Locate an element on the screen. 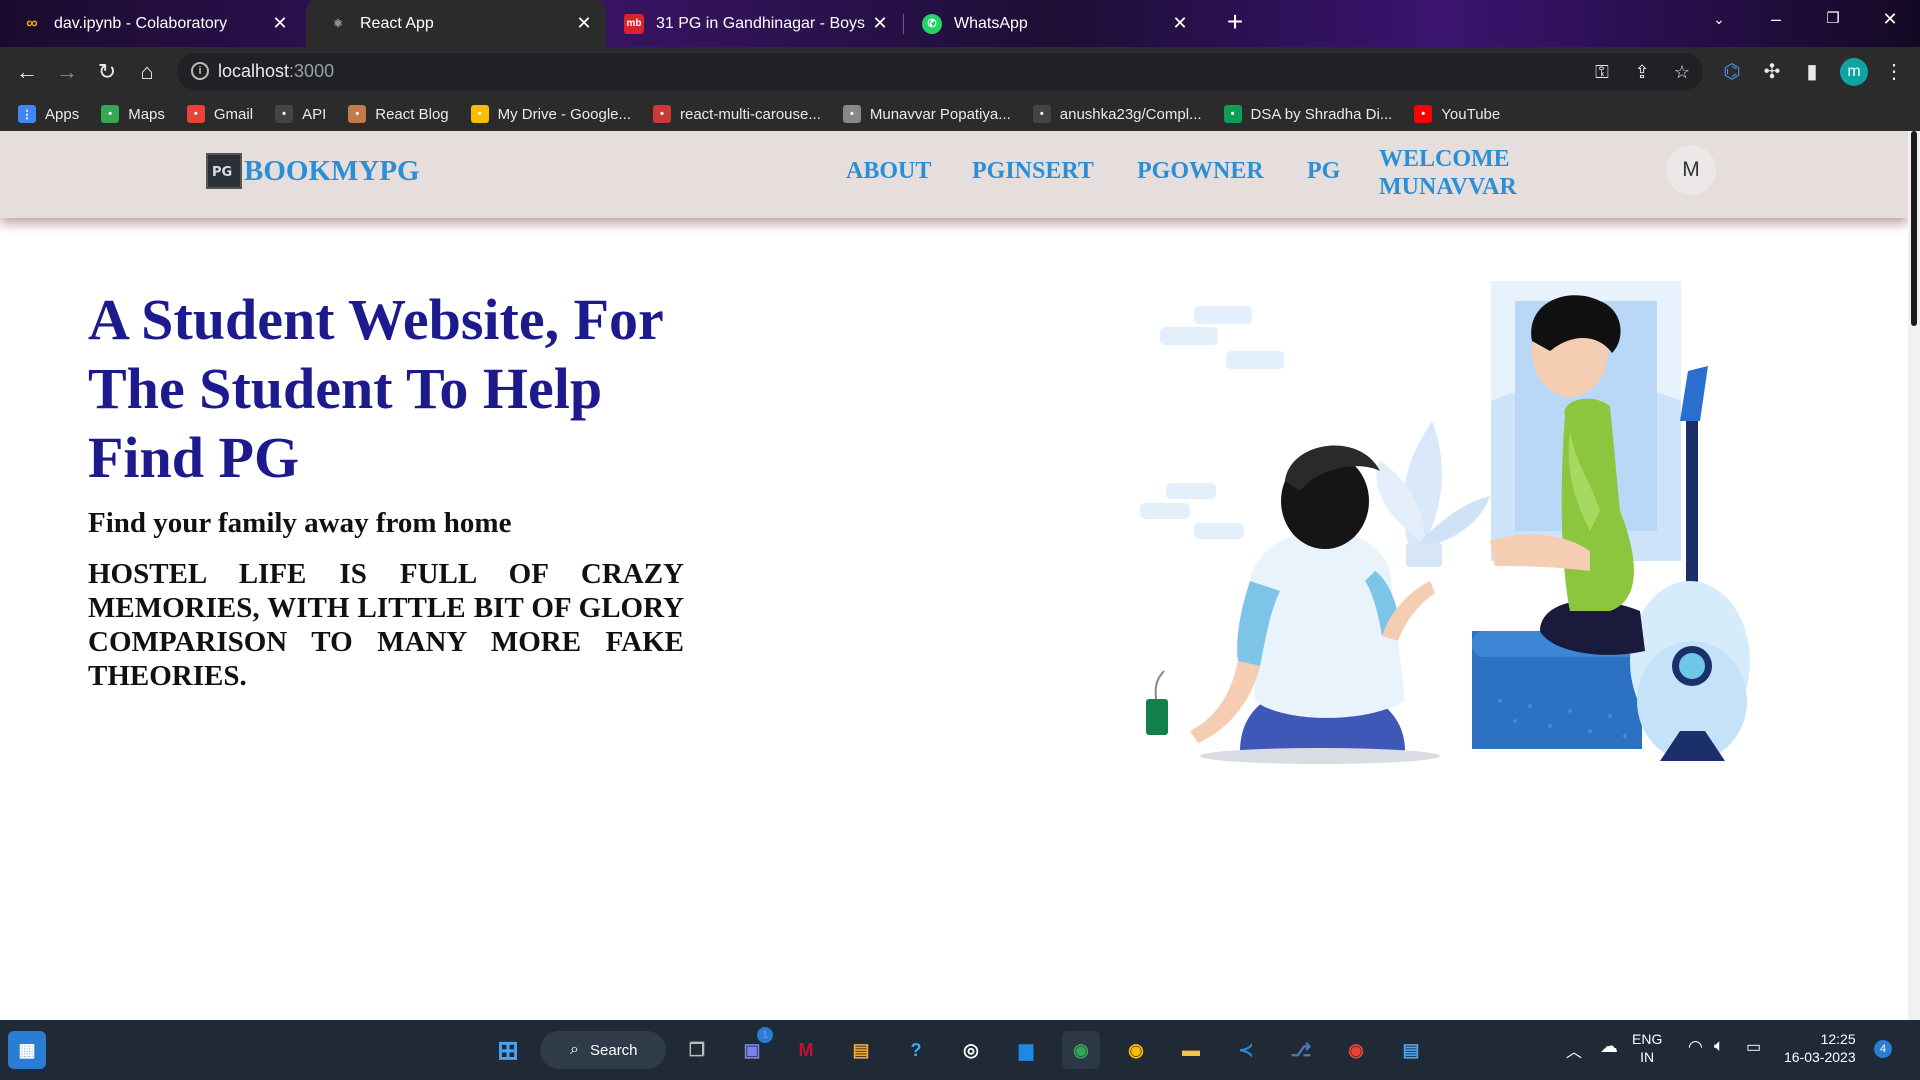  notepad-icon: ▤ is located at coordinates (1411, 1050).